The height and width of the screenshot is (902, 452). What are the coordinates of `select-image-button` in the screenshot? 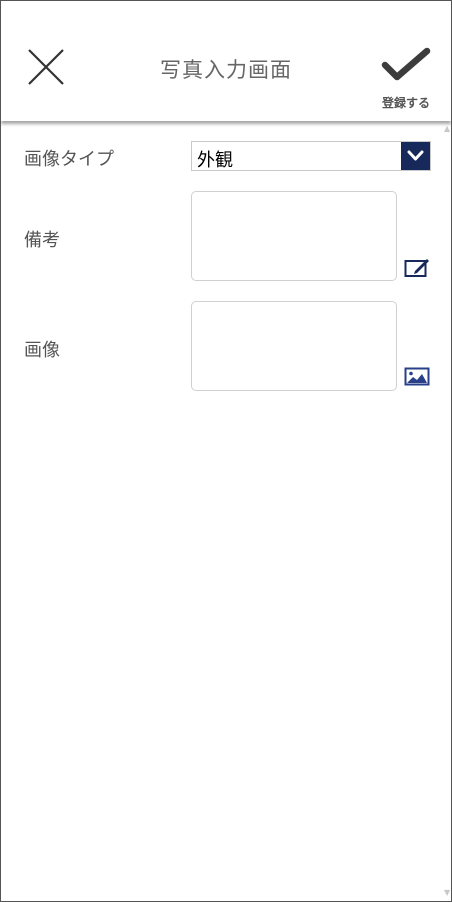 It's located at (417, 377).